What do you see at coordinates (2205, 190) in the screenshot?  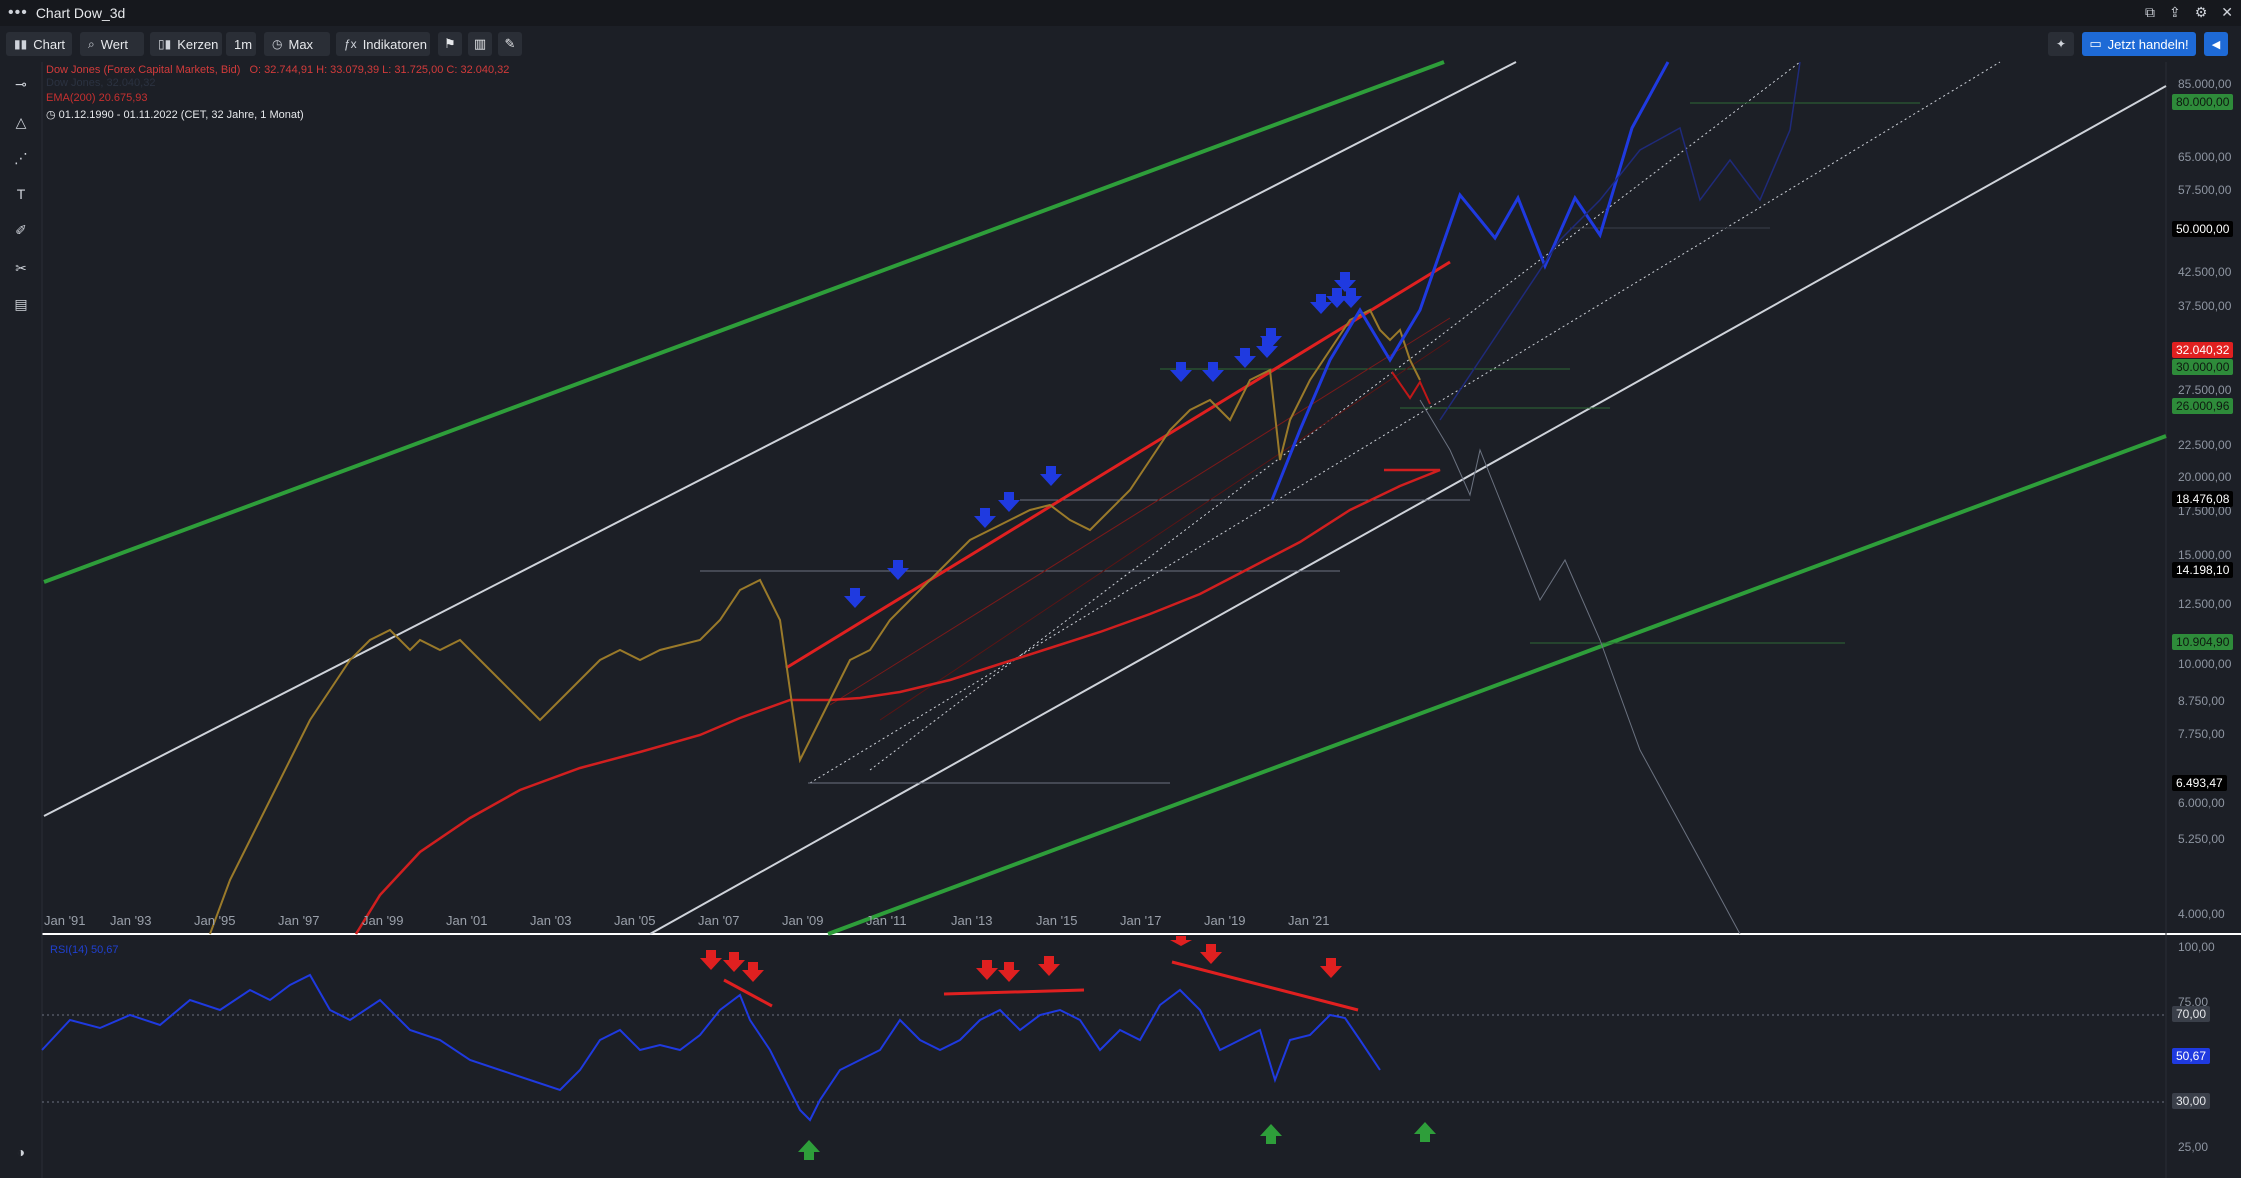 I see `price-tick: 57.500,00` at bounding box center [2205, 190].